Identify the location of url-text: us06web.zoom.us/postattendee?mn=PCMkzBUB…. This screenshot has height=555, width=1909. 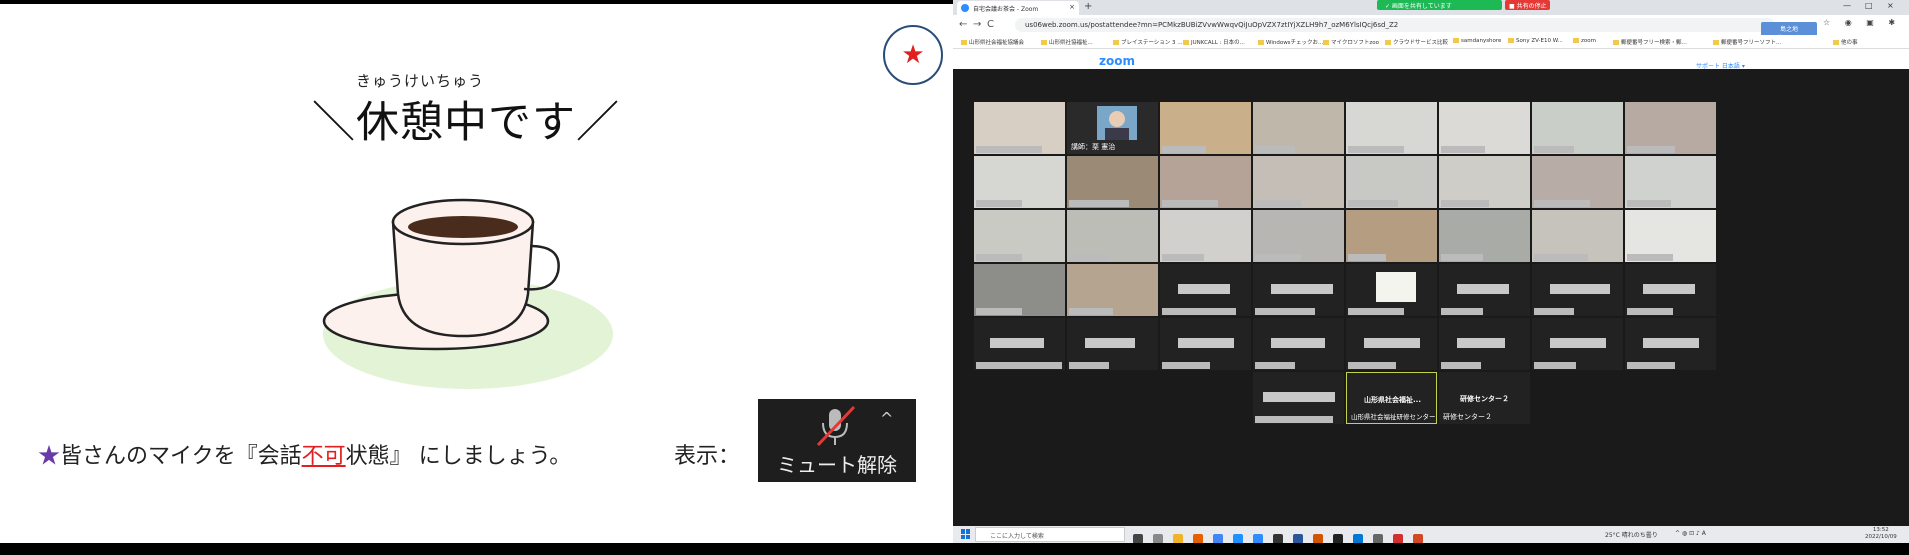
(1212, 25).